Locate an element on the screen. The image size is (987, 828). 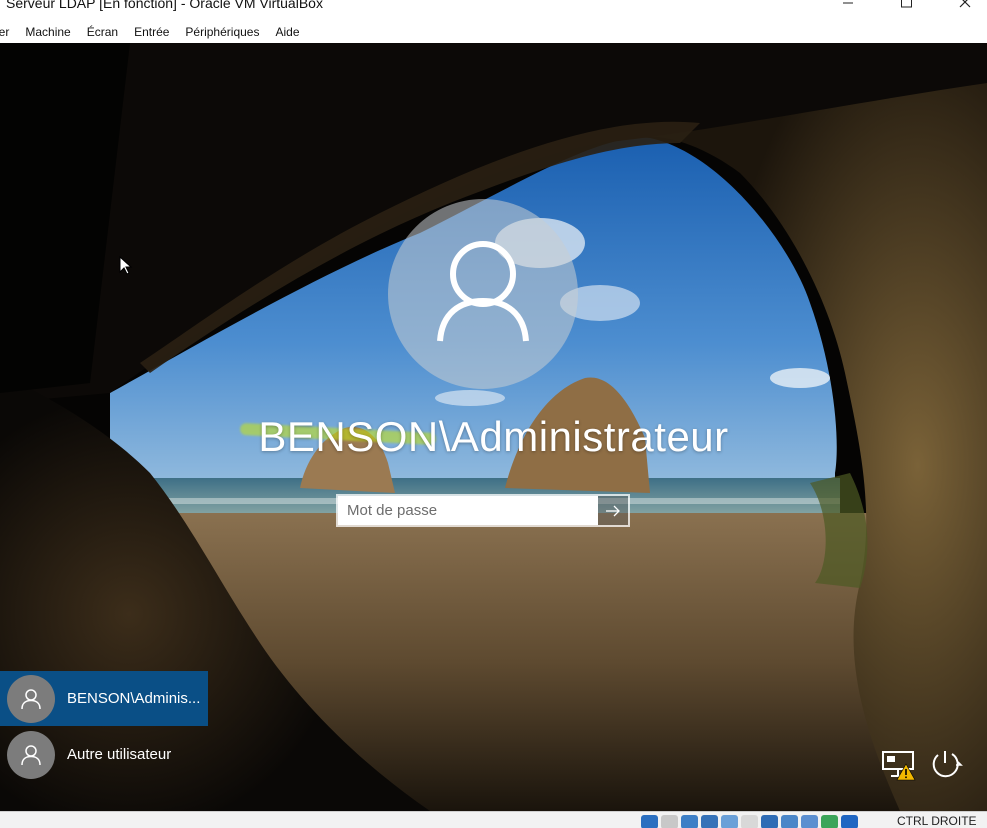
close-button is located at coordinates (965, 6).